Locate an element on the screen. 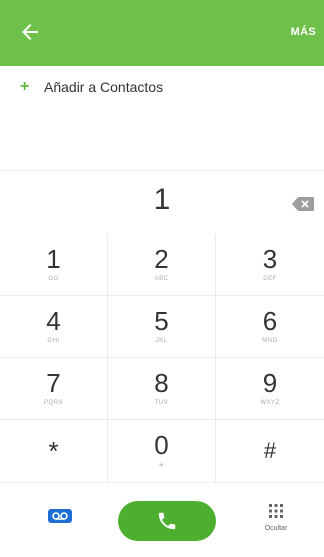 The image size is (324, 557). key-1: 1 OO is located at coordinates (54, 265).